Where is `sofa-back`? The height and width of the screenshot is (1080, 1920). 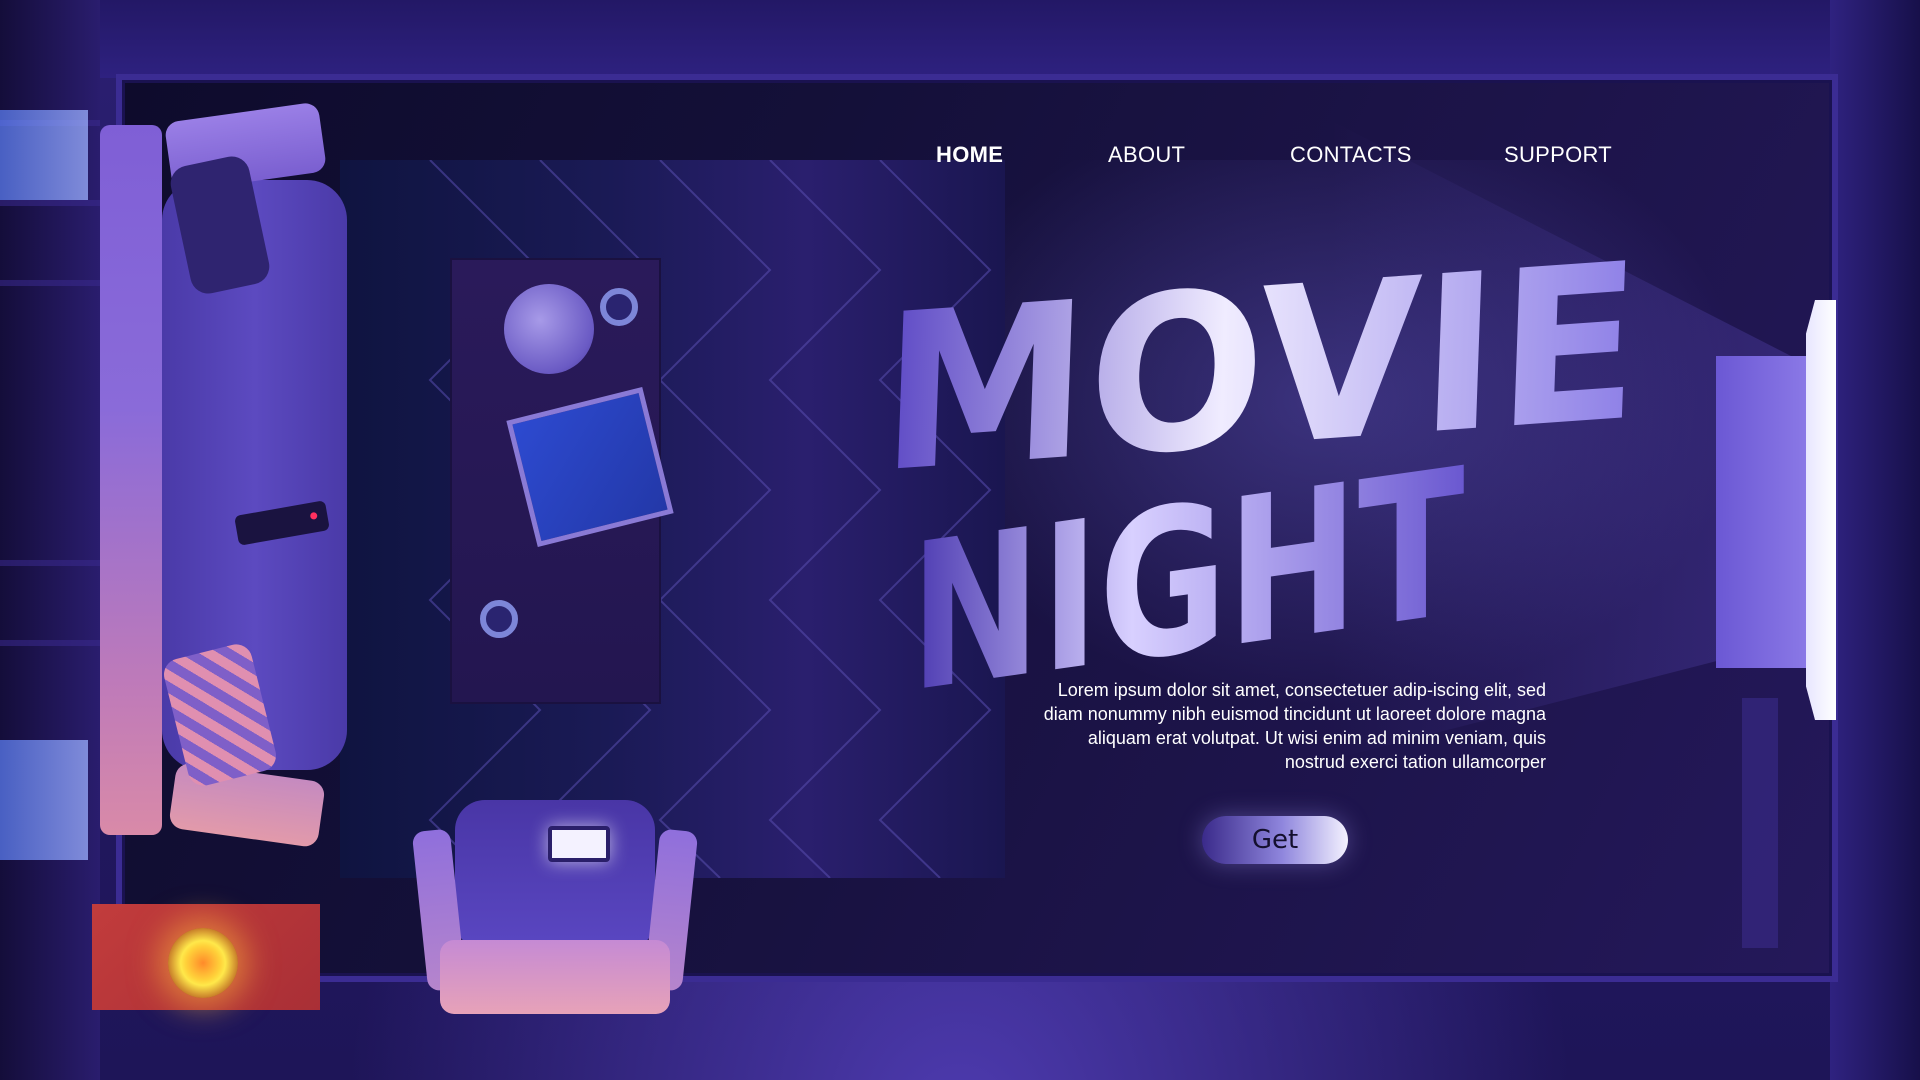 sofa-back is located at coordinates (131, 480).